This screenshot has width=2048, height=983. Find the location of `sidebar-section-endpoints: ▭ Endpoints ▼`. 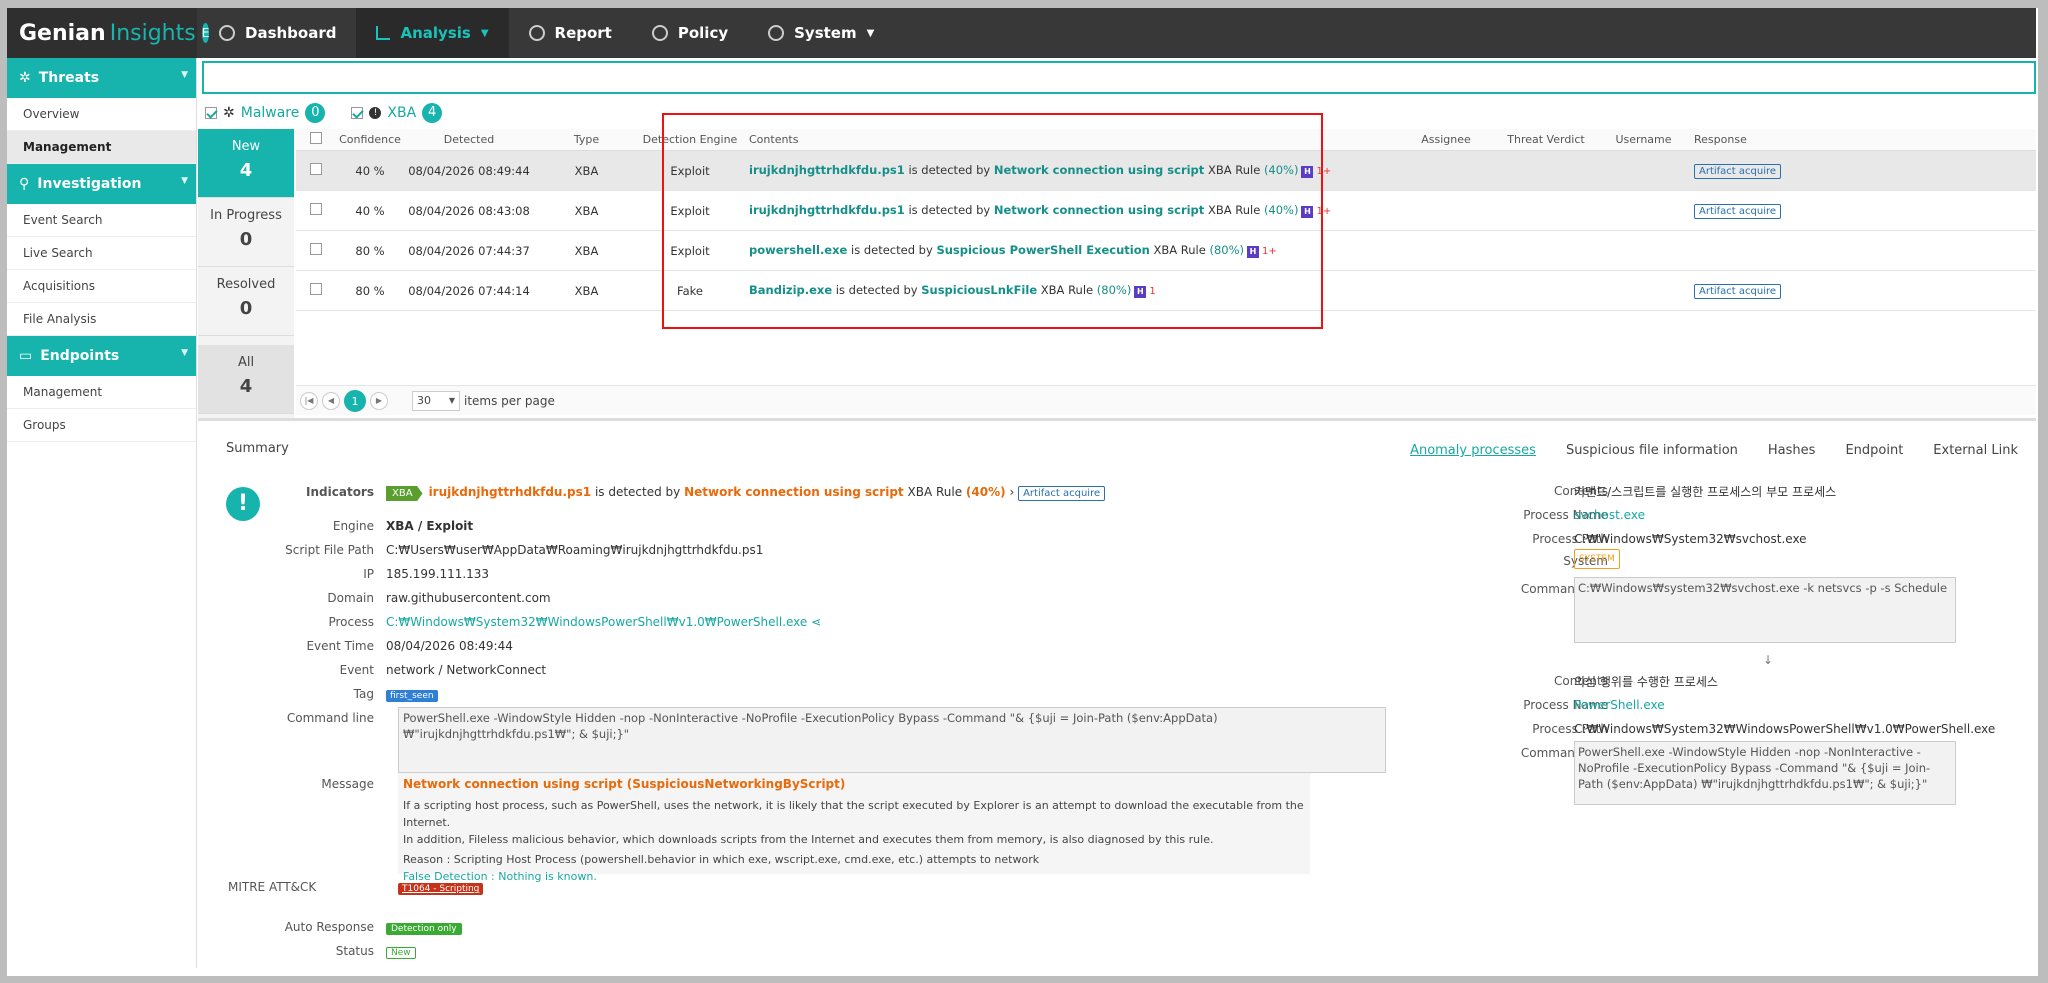

sidebar-section-endpoints: ▭ Endpoints ▼ is located at coordinates (101, 356).